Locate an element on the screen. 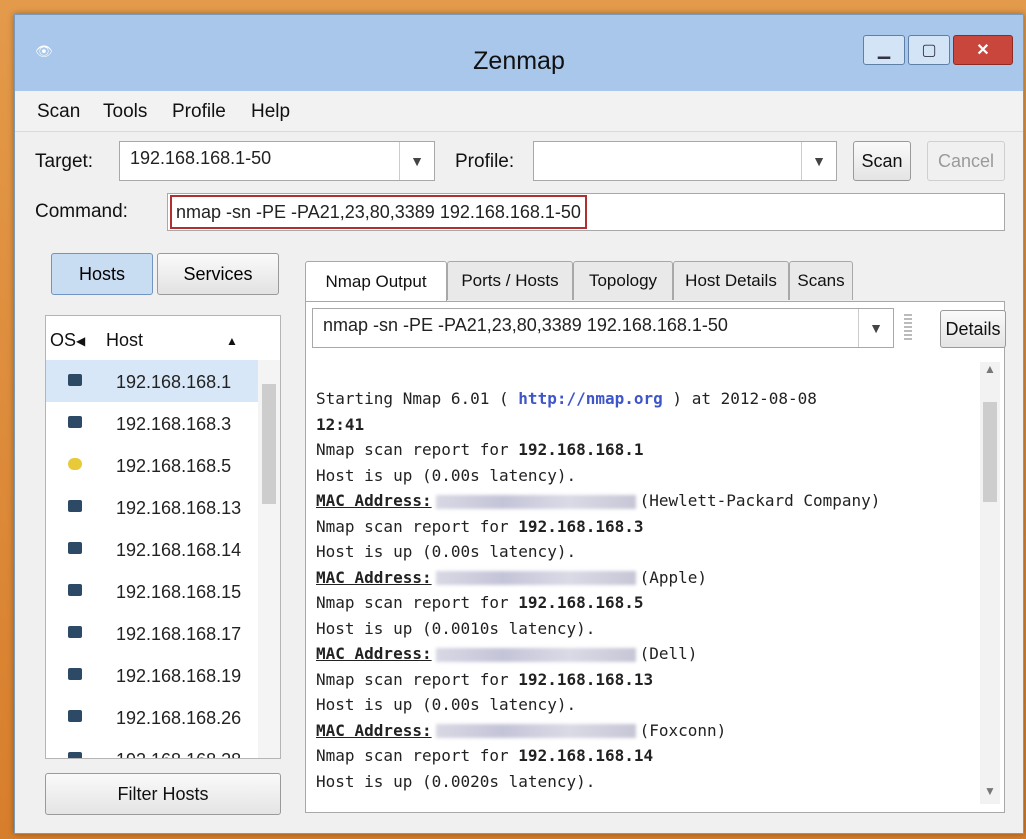 This screenshot has width=1026, height=839. minimize-button: ▁ is located at coordinates (884, 50).